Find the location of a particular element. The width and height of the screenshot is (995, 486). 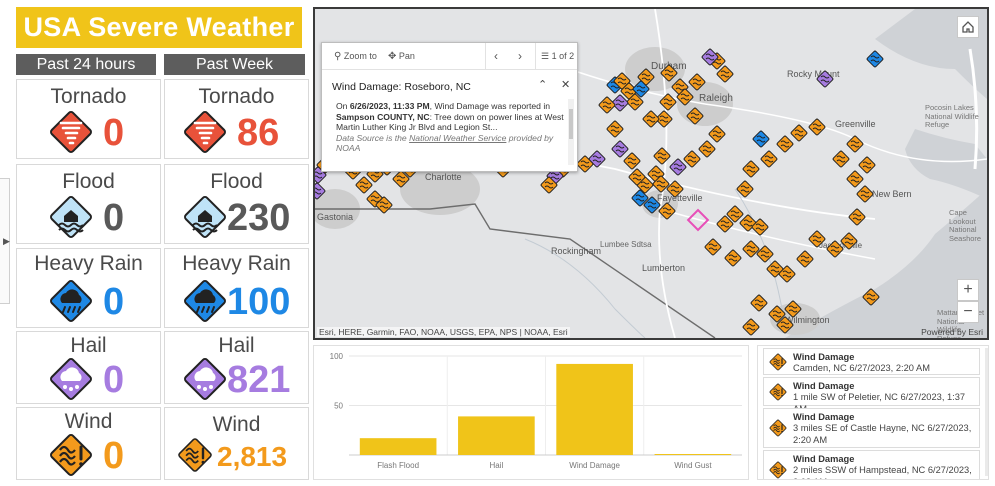

hail-week-count: 821 is located at coordinates (259, 380).